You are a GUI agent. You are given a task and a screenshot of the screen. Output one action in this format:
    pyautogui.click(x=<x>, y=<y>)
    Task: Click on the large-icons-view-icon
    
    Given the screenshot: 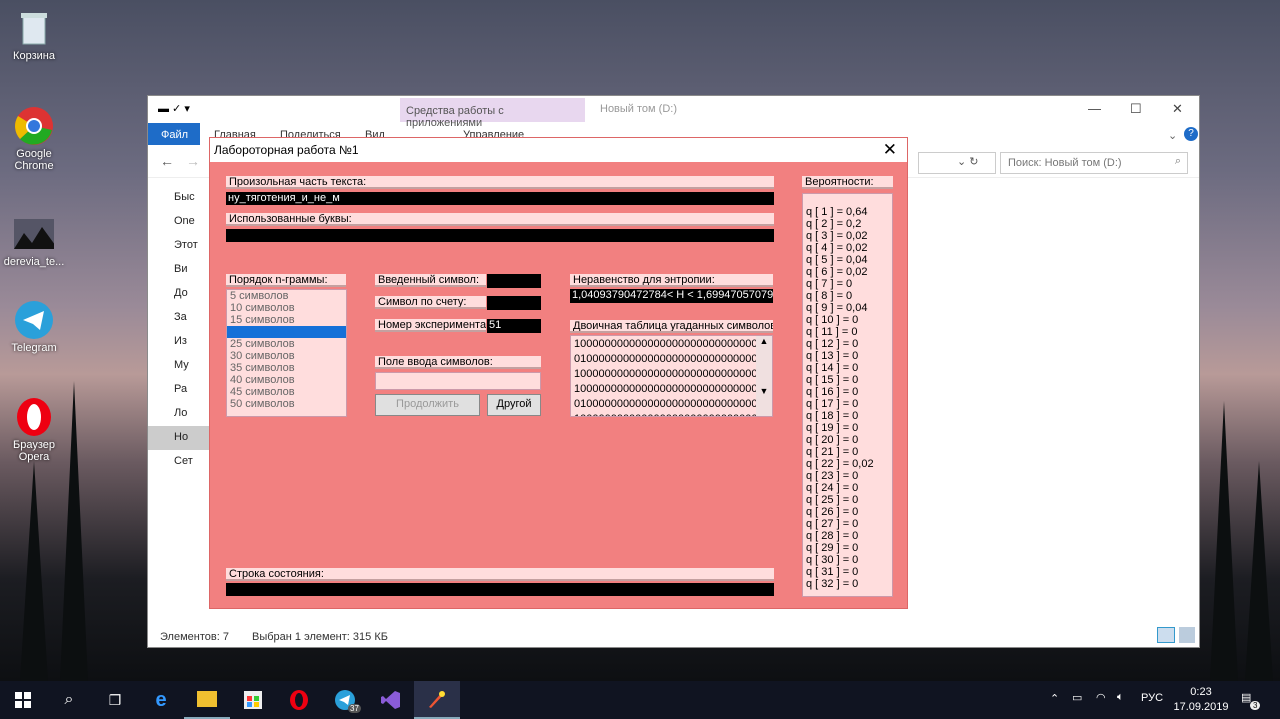 What is the action you would take?
    pyautogui.click(x=1187, y=635)
    